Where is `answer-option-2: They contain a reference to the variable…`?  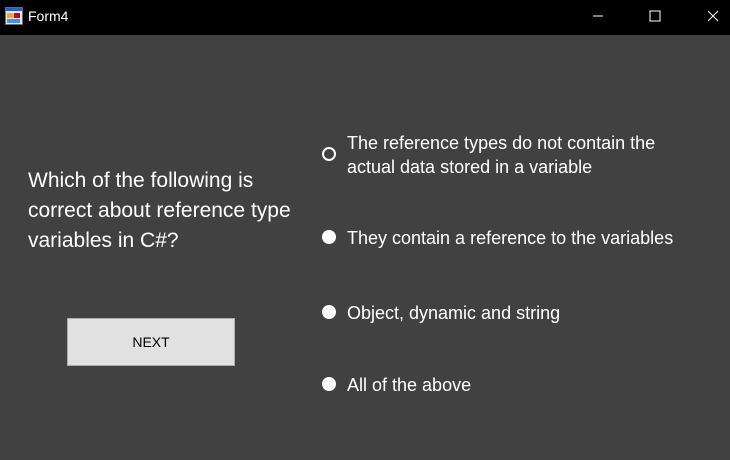
answer-option-2: They contain a reference to the variable… is located at coordinates (517, 238).